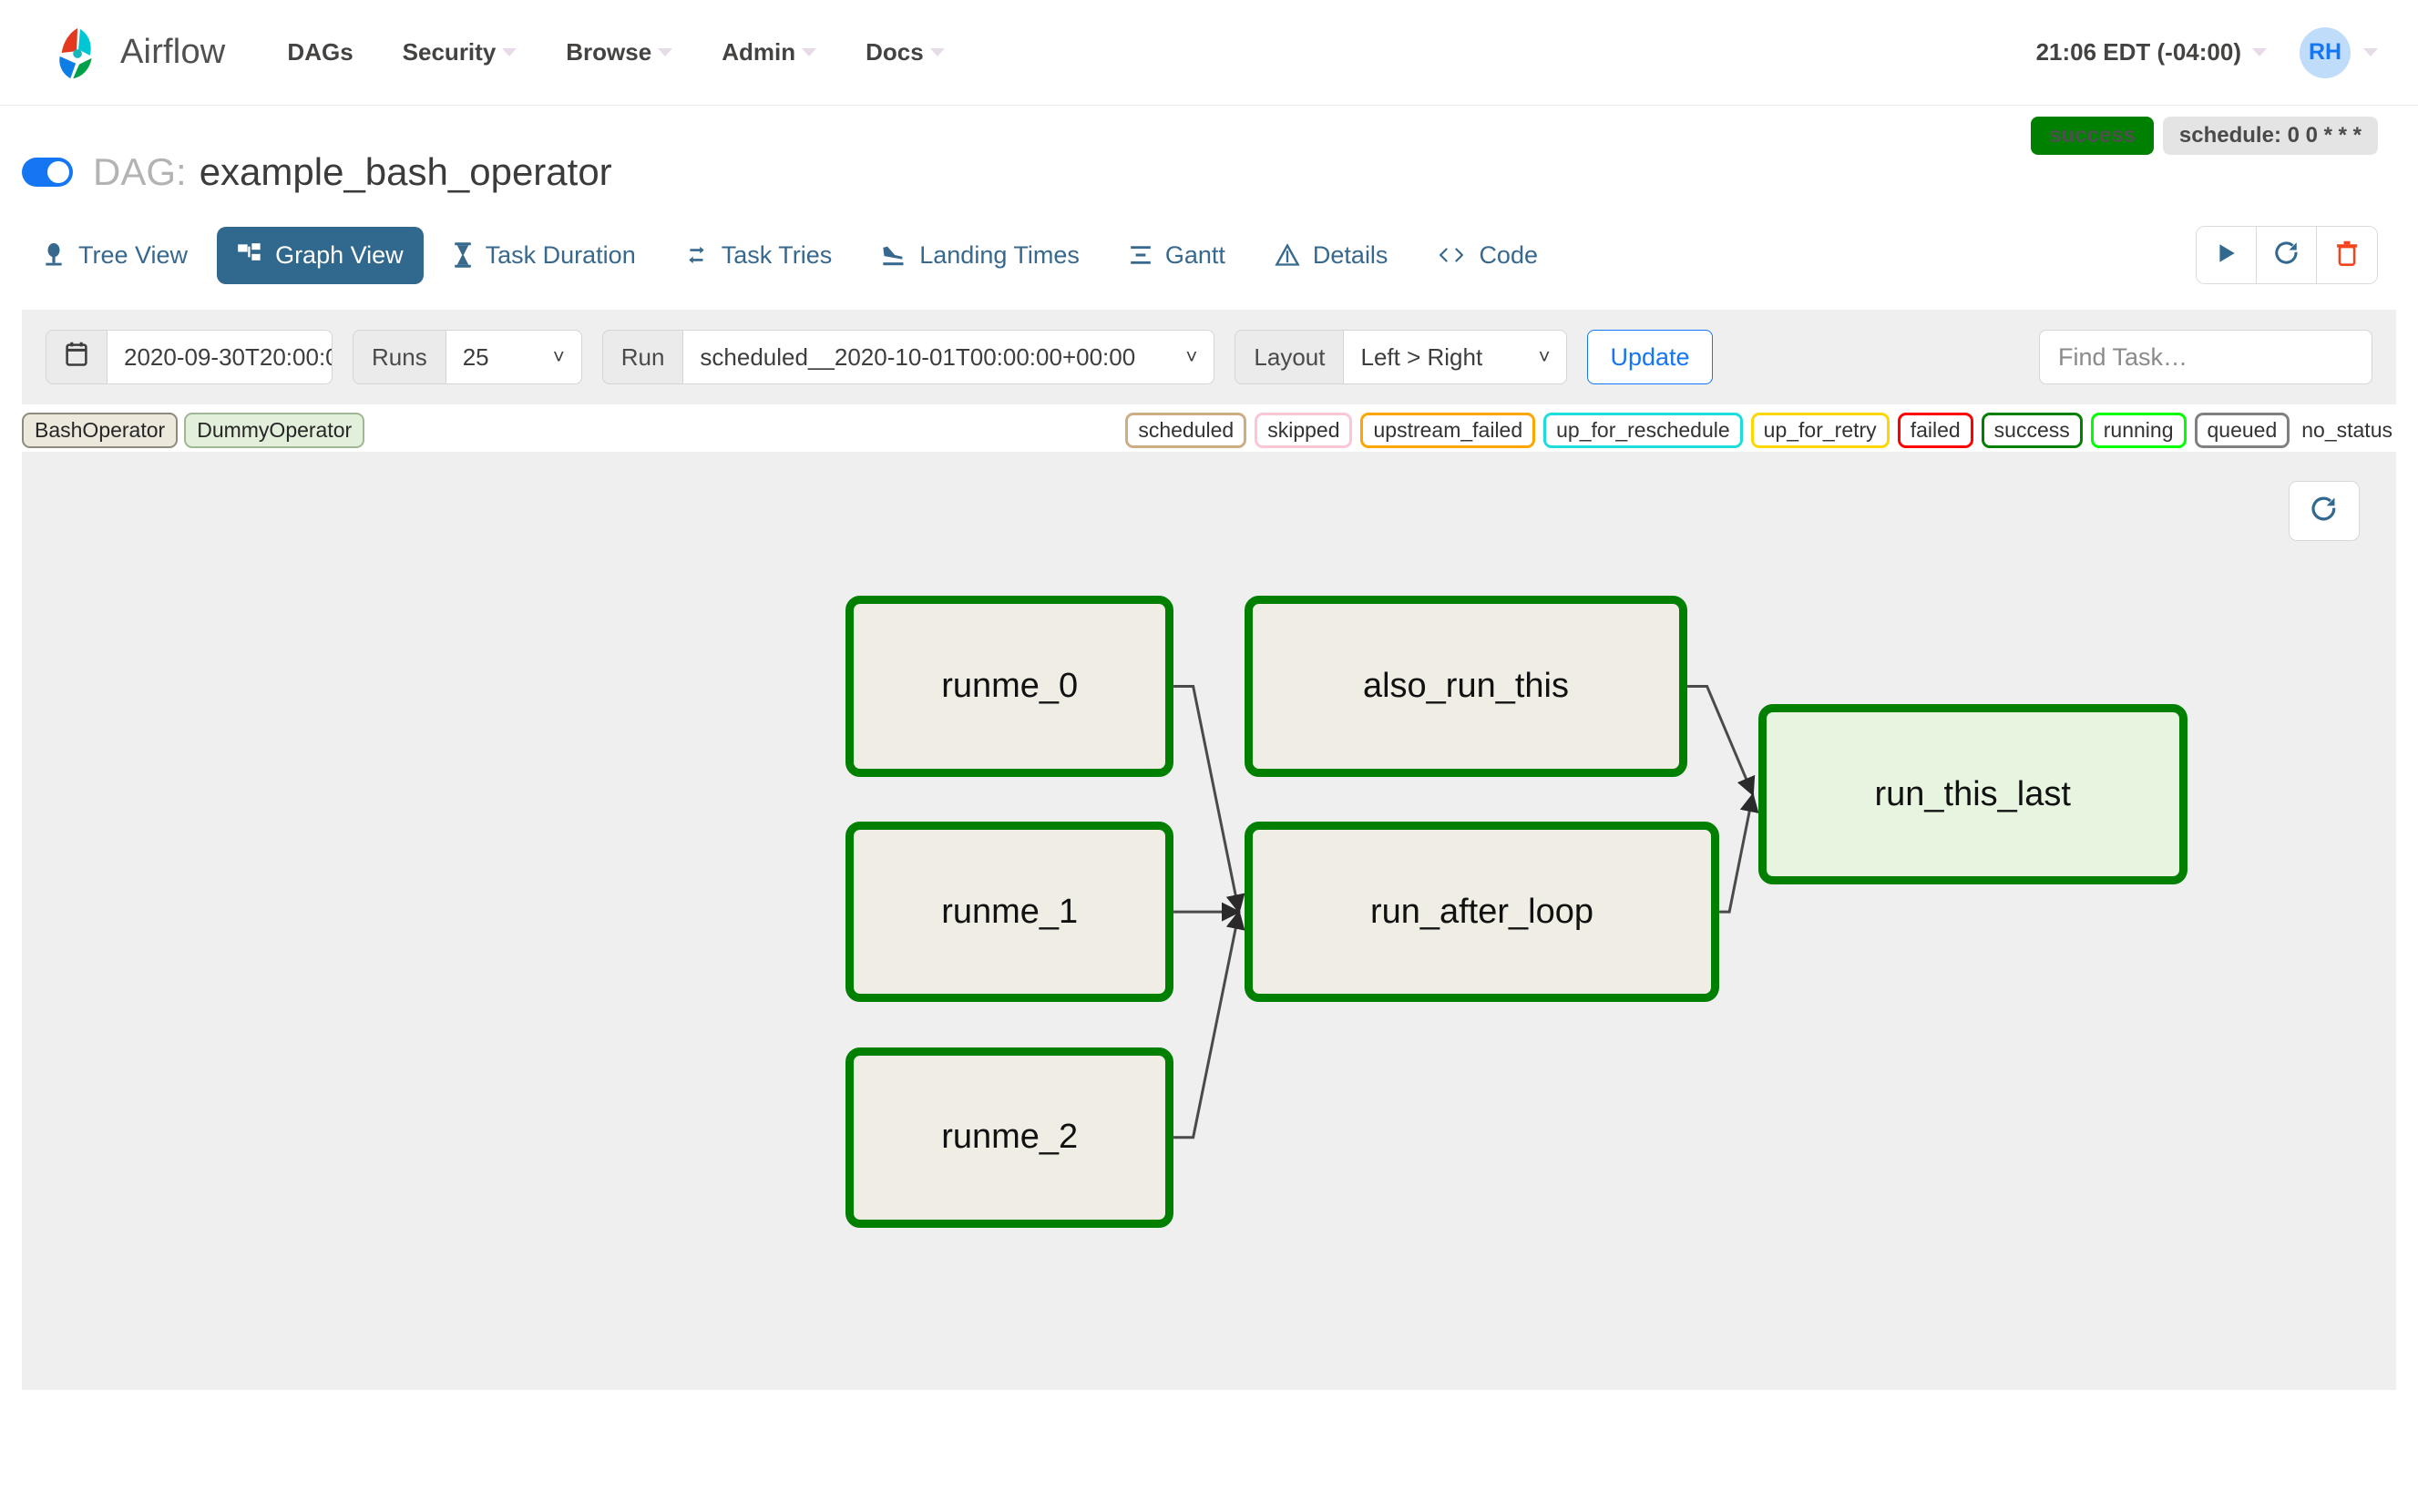  What do you see at coordinates (697, 255) in the screenshot?
I see `retry-icon` at bounding box center [697, 255].